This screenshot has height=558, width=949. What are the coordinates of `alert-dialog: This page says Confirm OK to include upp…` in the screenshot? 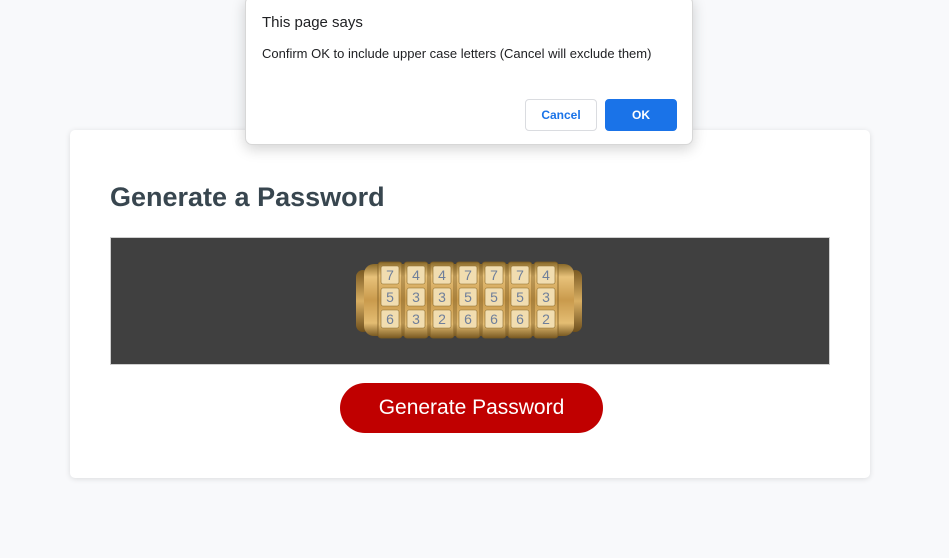 It's located at (469, 72).